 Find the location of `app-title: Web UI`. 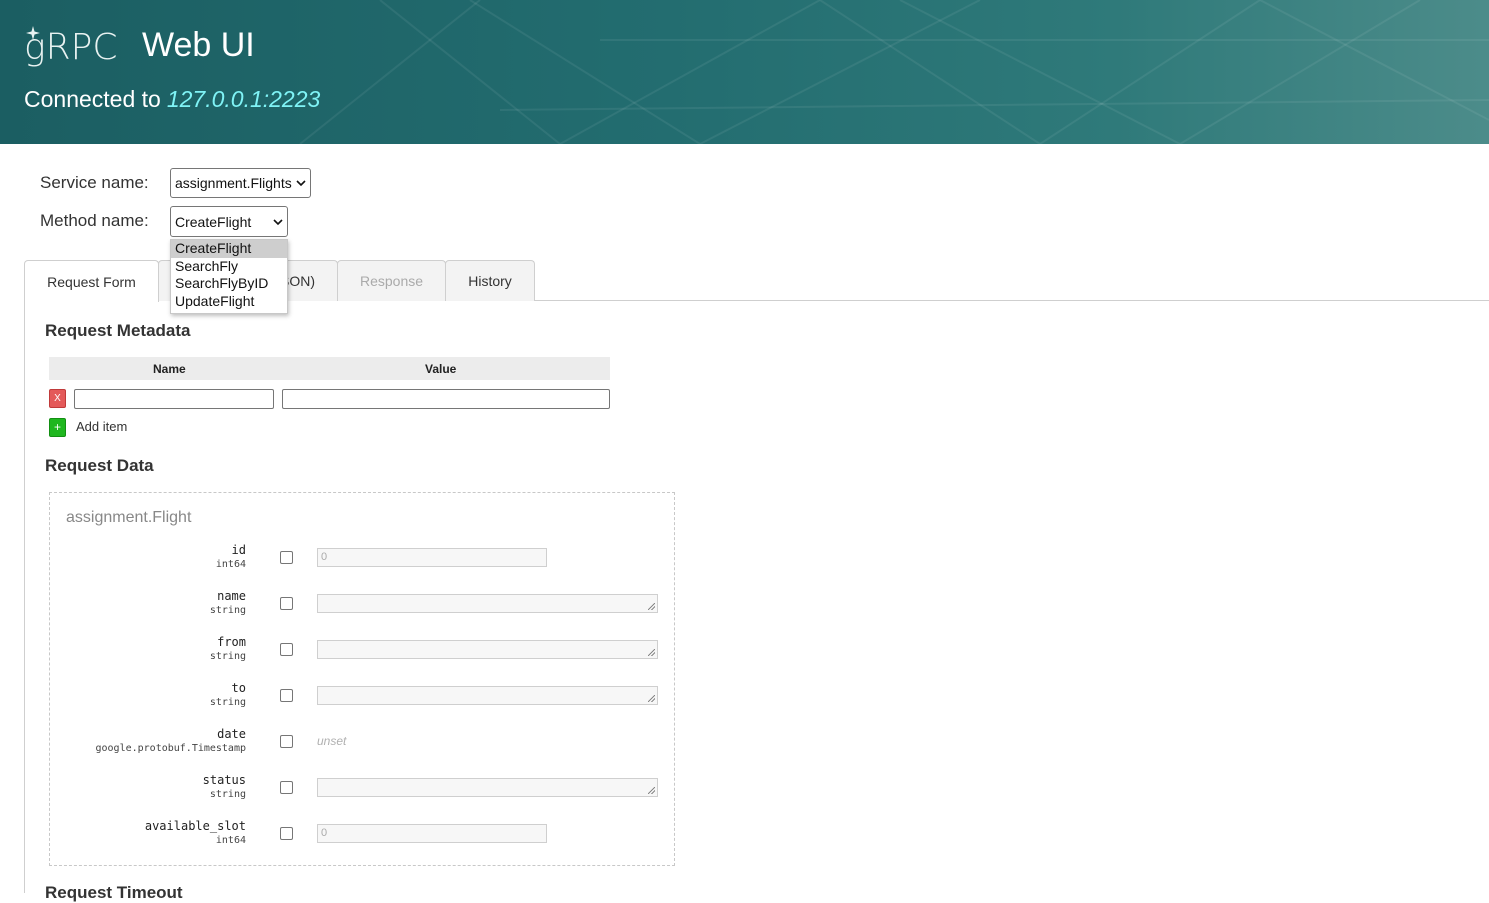

app-title: Web UI is located at coordinates (198, 45).